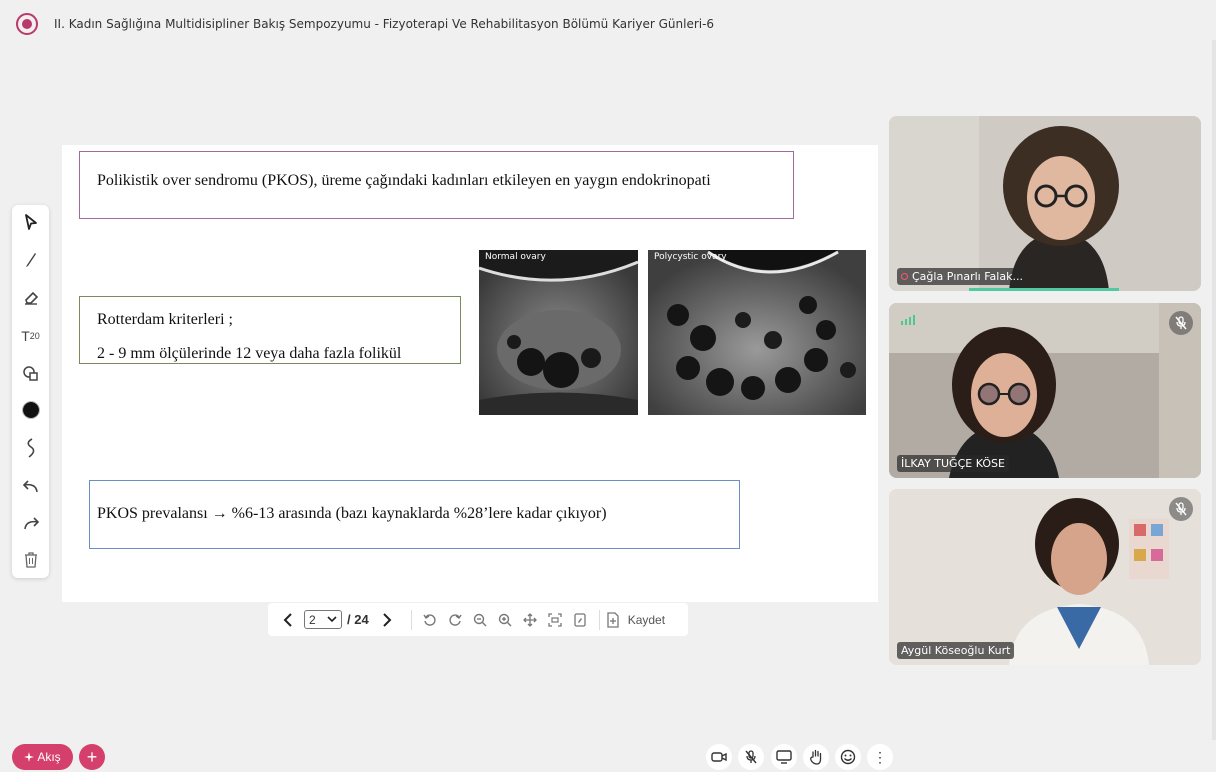  Describe the element at coordinates (904, 276) in the screenshot. I see `recording-dot-icon` at that location.